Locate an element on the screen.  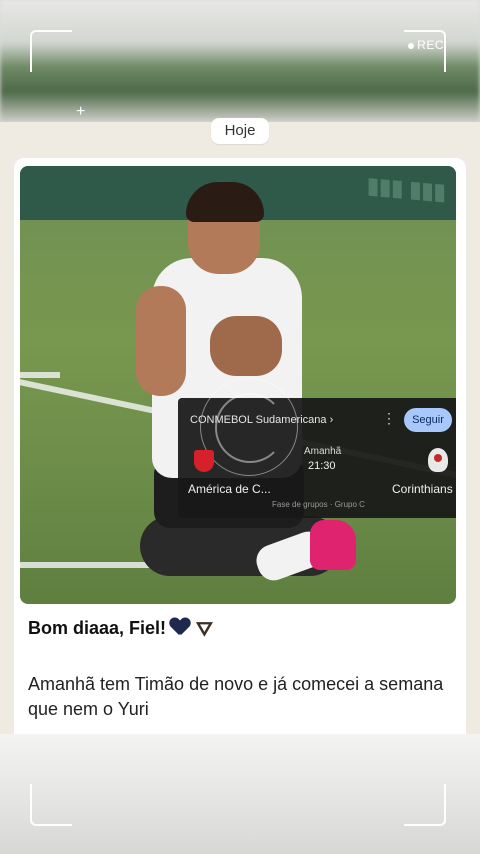
league-link: CONMEBOL Sudamericana › is located at coordinates (261, 420).